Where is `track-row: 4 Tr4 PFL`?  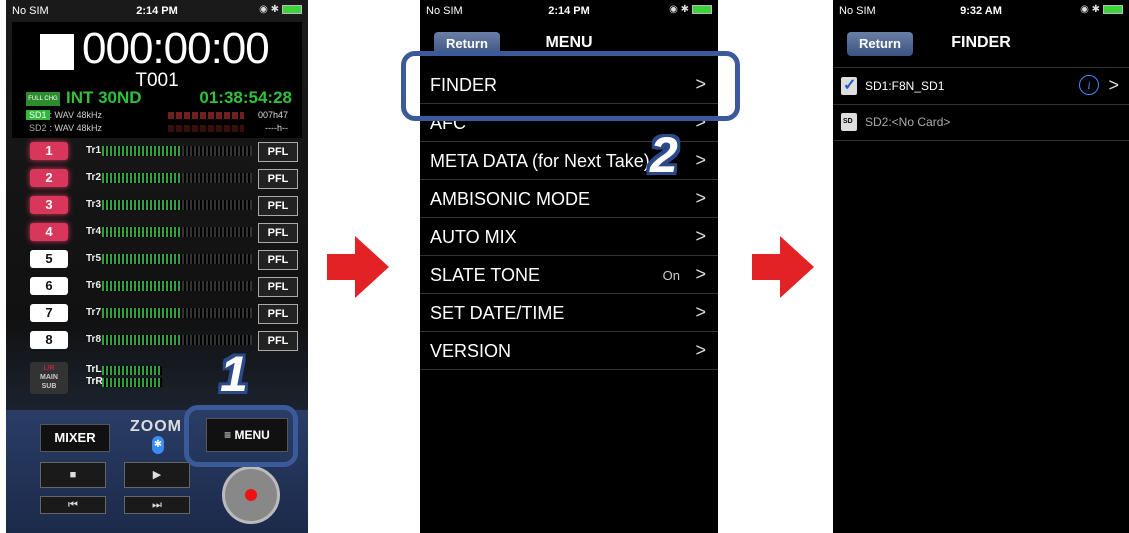 track-row: 4 Tr4 PFL is located at coordinates (163, 233).